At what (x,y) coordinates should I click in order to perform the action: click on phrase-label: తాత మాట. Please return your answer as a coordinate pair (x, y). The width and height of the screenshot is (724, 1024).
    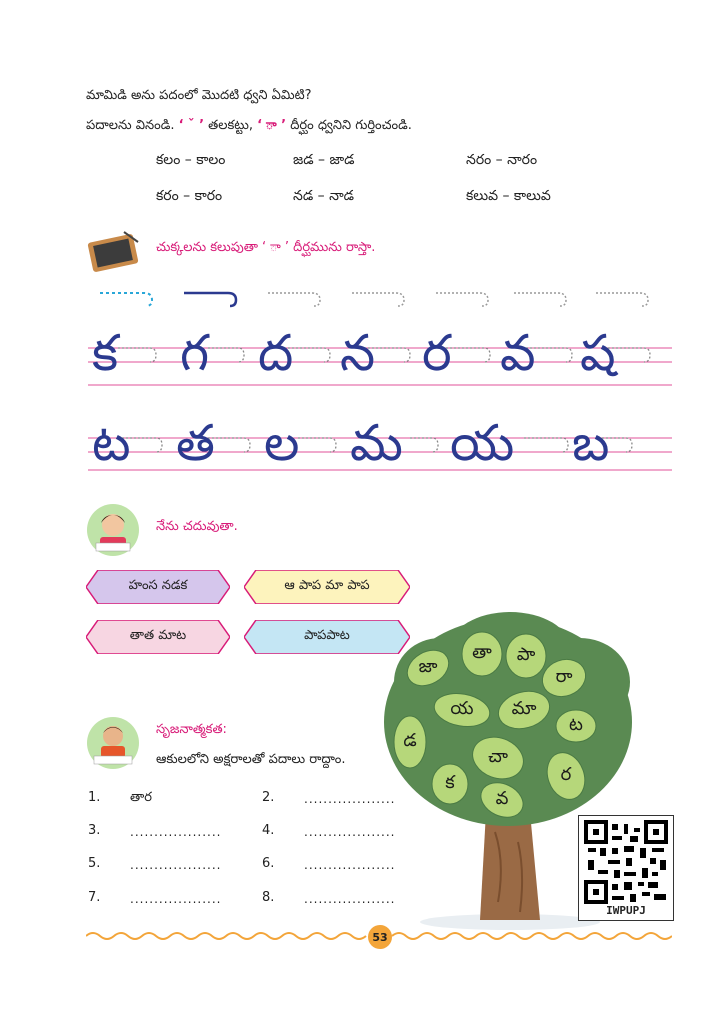
    Looking at the image, I should click on (158, 637).